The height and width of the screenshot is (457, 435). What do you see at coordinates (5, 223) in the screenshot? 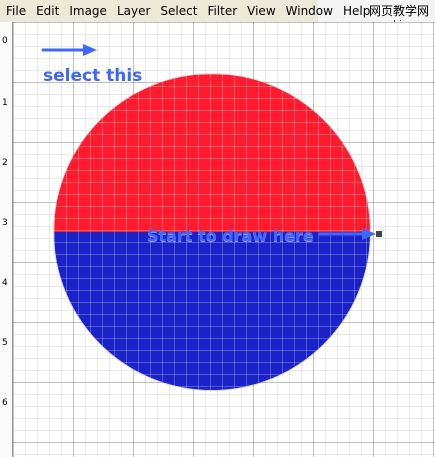
I see `ruler-tick: 3` at bounding box center [5, 223].